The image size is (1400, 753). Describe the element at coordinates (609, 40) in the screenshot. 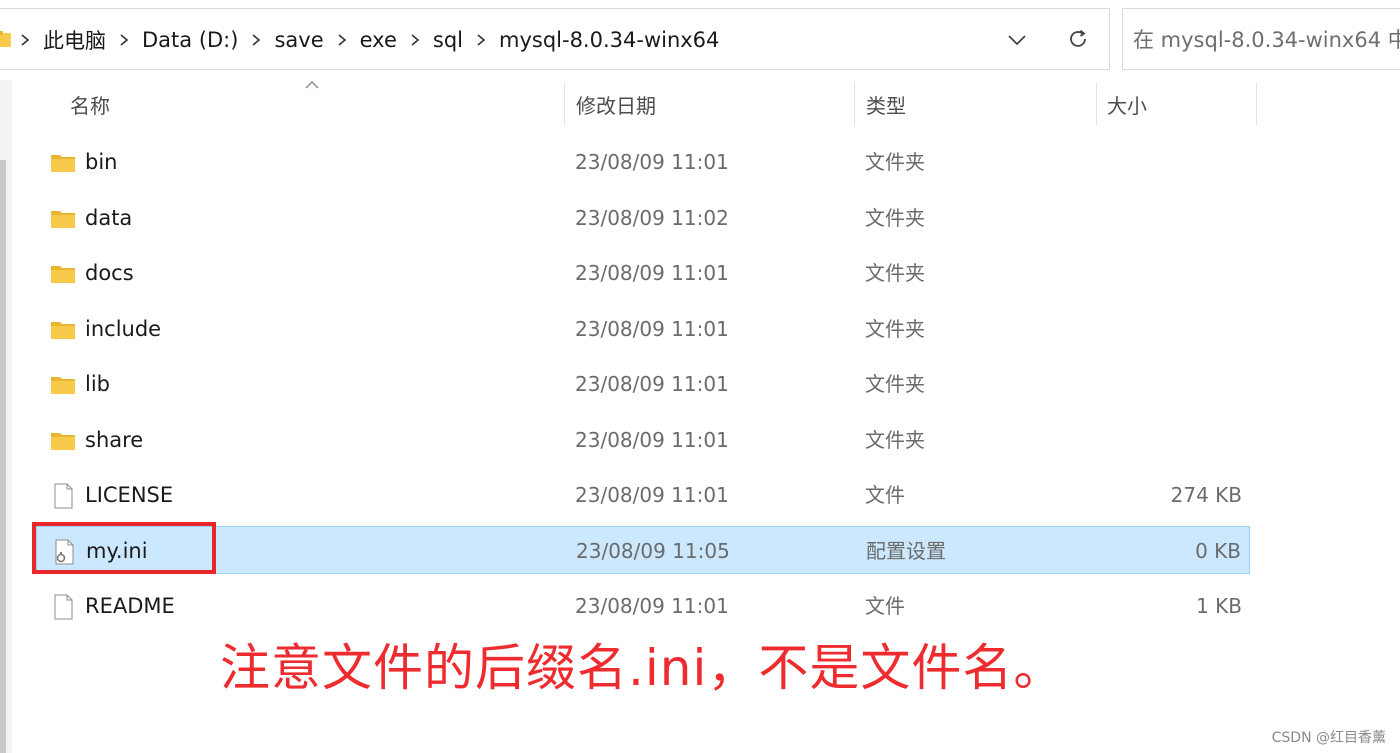

I see `breadcrumb-item-mysql: mysql-8.0.34-winx64` at that location.